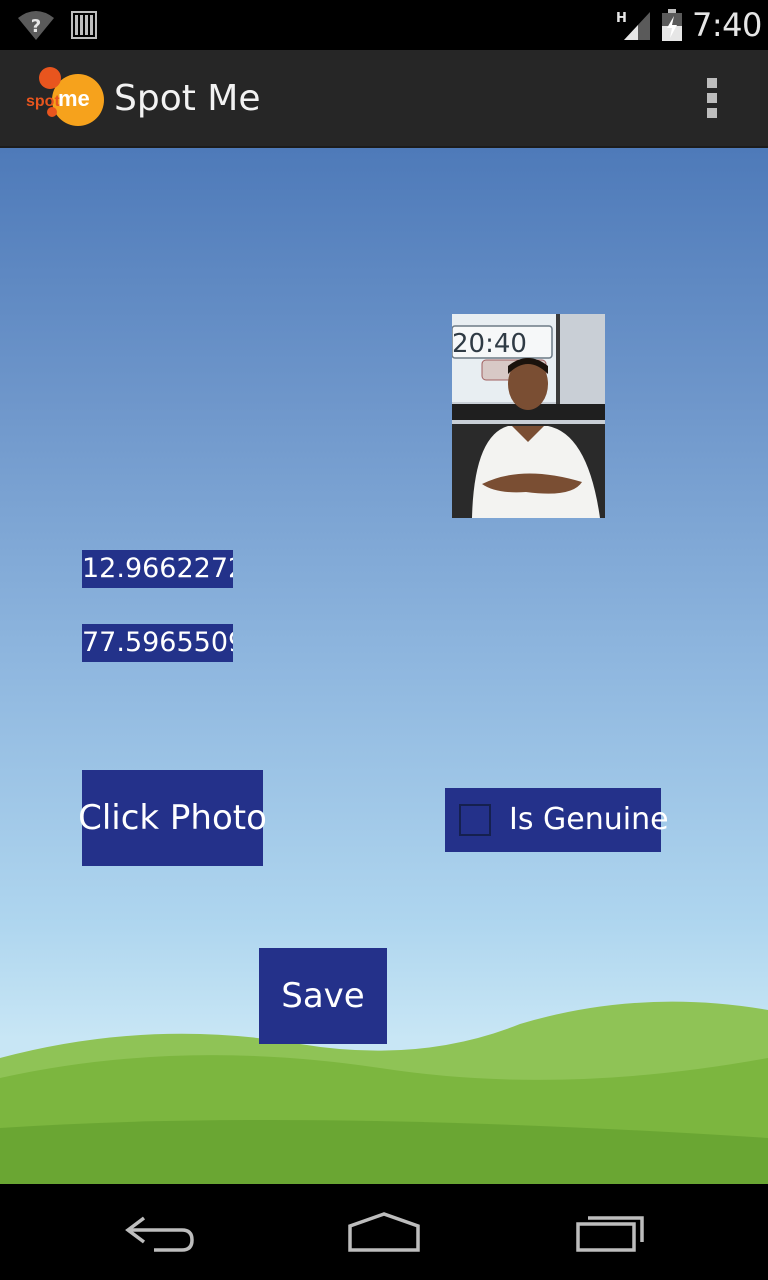 The image size is (768, 1280). What do you see at coordinates (489, 344) in the screenshot?
I see `photo-timer-text: 20:40` at bounding box center [489, 344].